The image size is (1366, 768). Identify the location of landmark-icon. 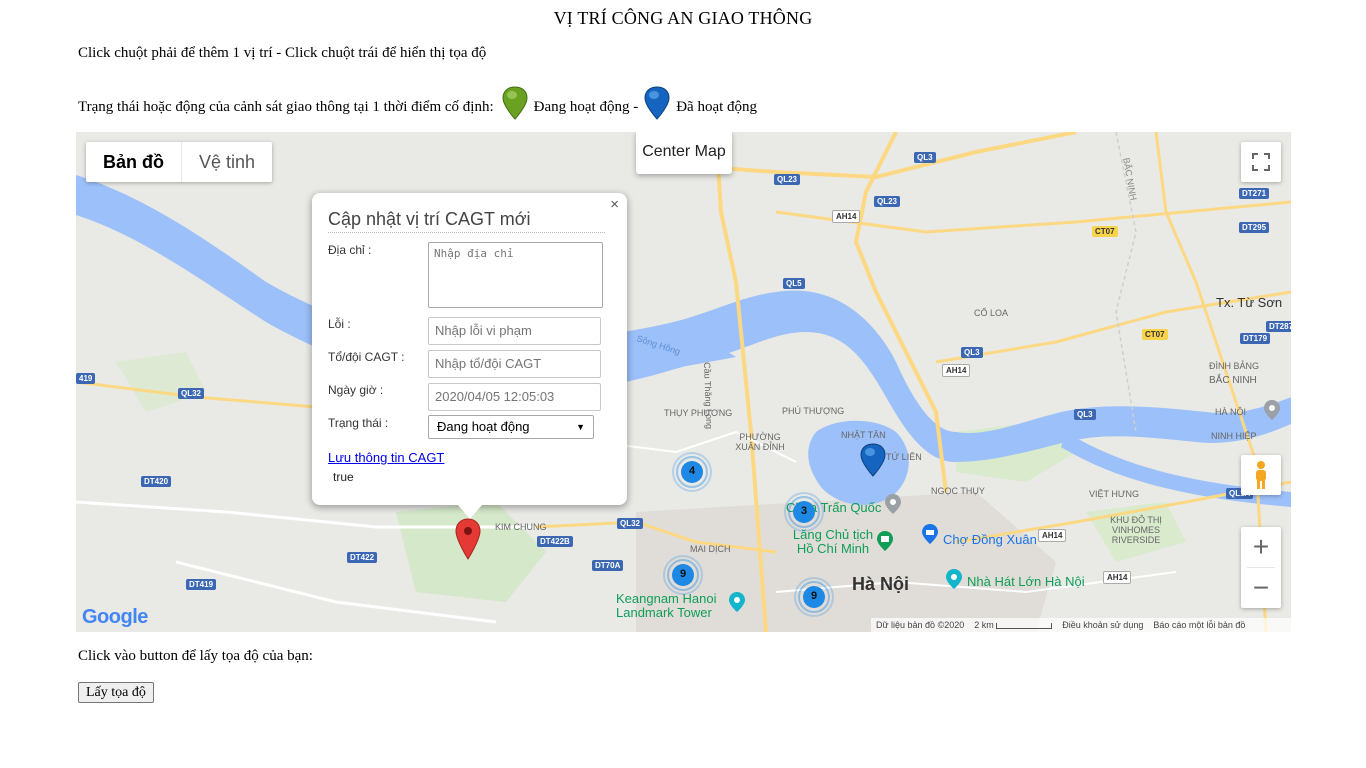
(885, 541).